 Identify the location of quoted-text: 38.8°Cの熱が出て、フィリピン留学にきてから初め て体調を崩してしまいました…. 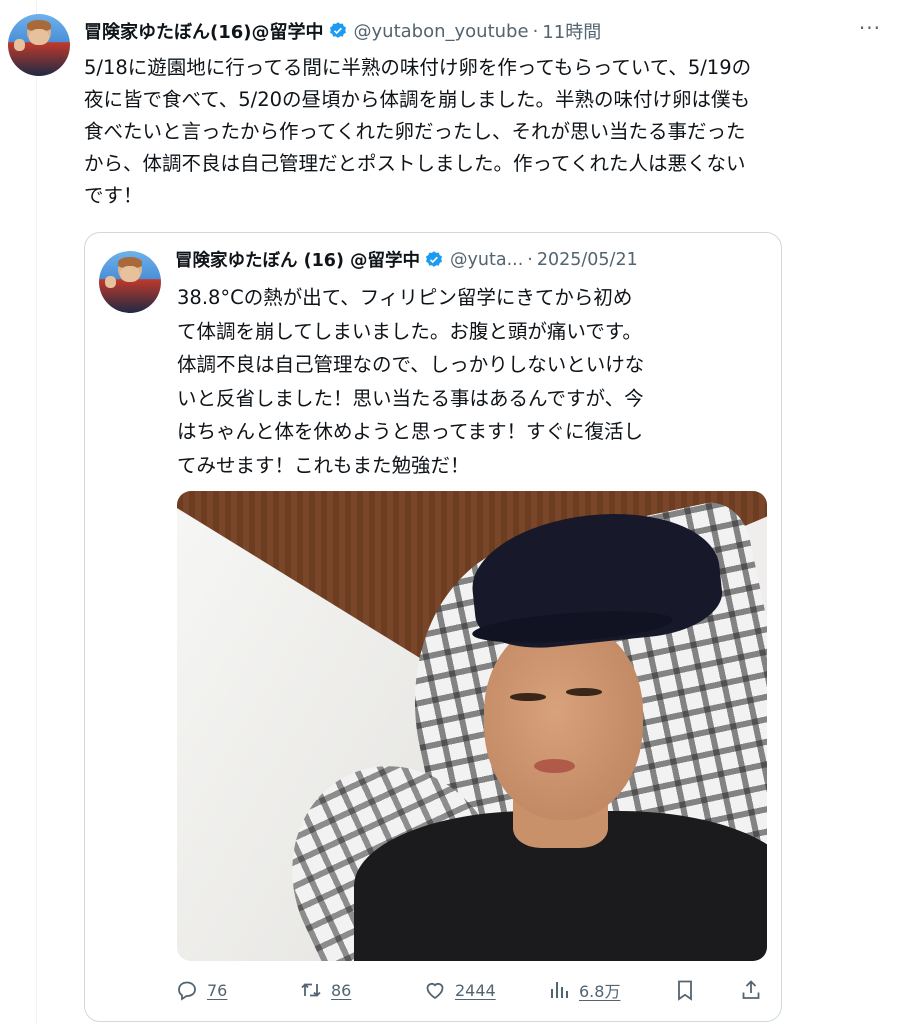
(411, 381).